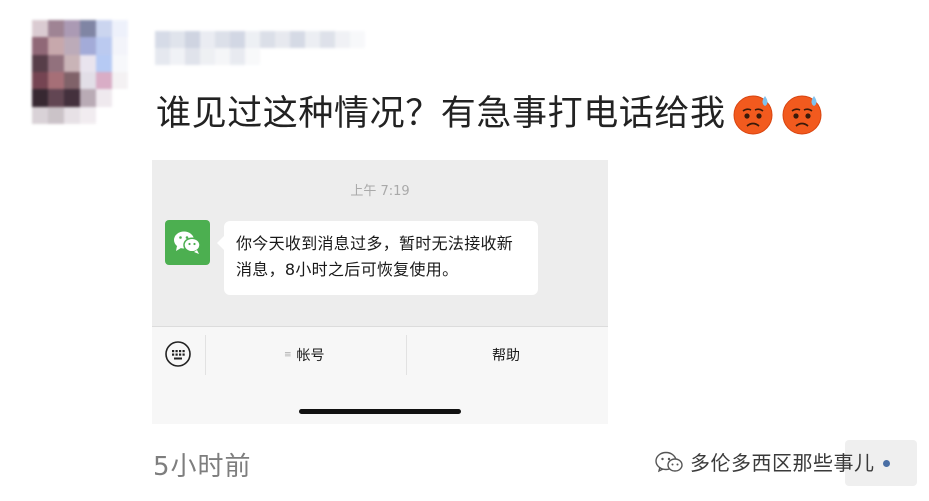 The width and height of the screenshot is (929, 501). Describe the element at coordinates (377, 258) in the screenshot. I see `message-bubble: 你今天收到消息过多，暂时无法接收新消息，8小时之后可恢复使用。` at that location.